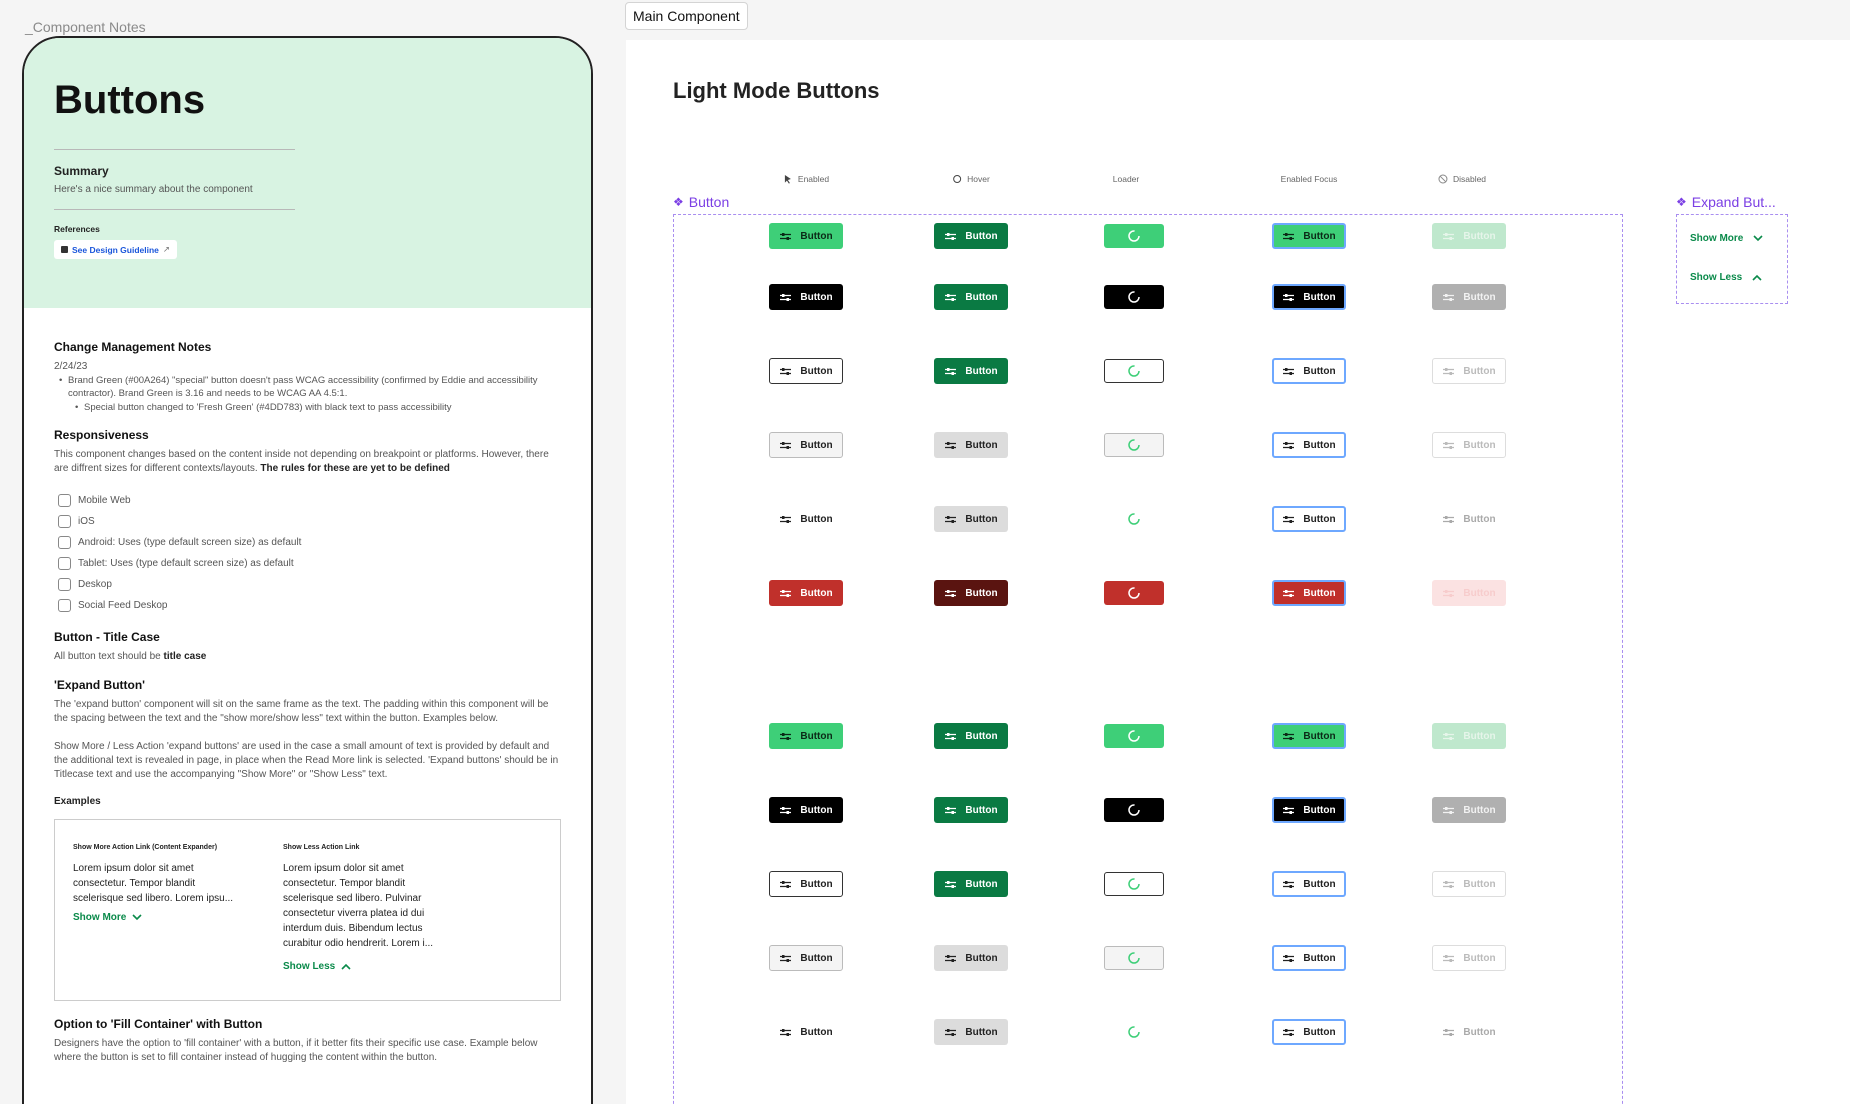  Describe the element at coordinates (309, 584) in the screenshot. I see `checklist-item: Deskop` at that location.